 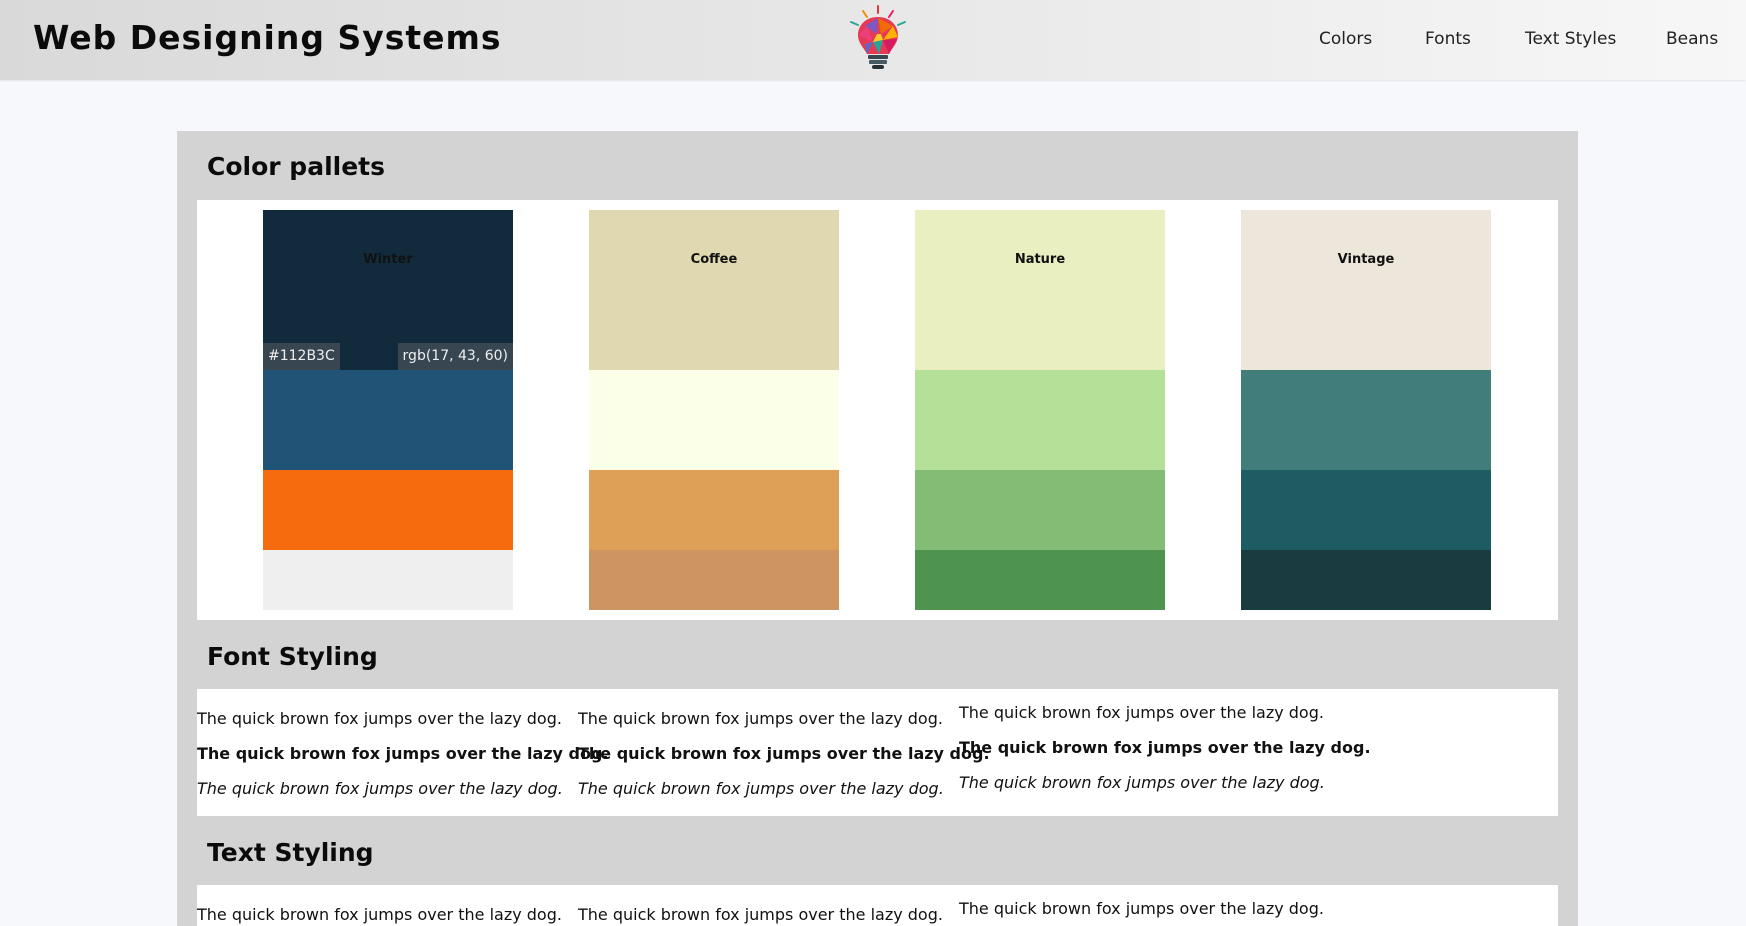 What do you see at coordinates (301, 356) in the screenshot?
I see `hex-value-badge: #112B3C` at bounding box center [301, 356].